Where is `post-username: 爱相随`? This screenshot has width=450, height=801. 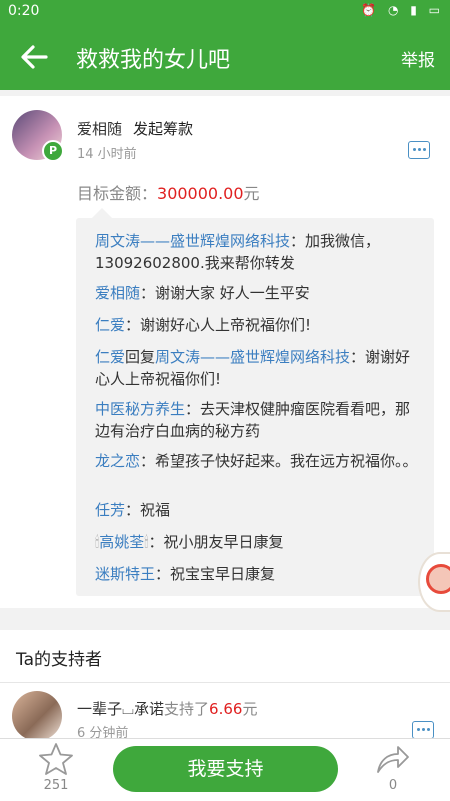 post-username: 爱相随 is located at coordinates (99, 128).